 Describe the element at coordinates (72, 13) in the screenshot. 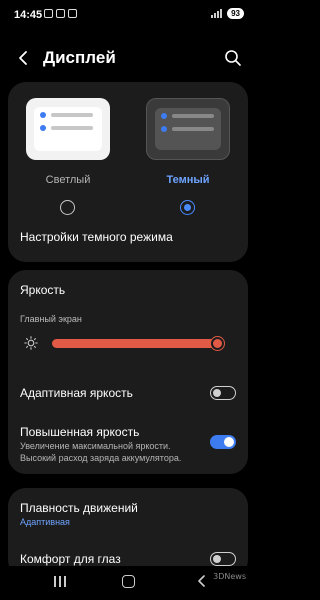

I see `mail-icon` at that location.